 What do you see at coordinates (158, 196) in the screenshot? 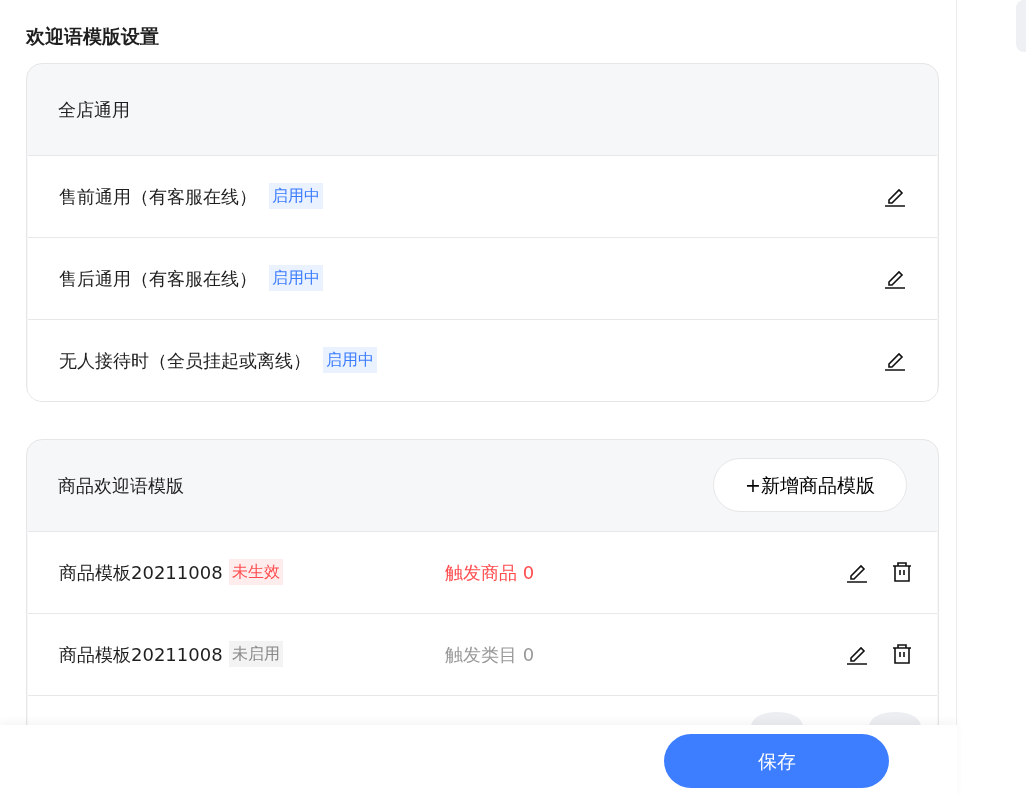
I see `template-name: 售前通用（有客服在线）` at bounding box center [158, 196].